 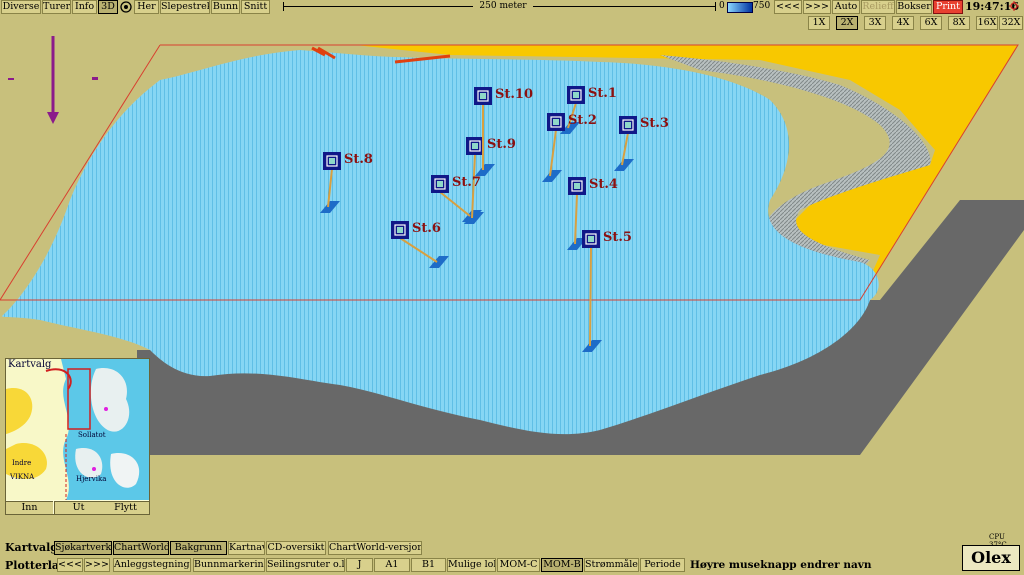 What do you see at coordinates (740, 7) in the screenshot?
I see `depth-color-scale` at bounding box center [740, 7].